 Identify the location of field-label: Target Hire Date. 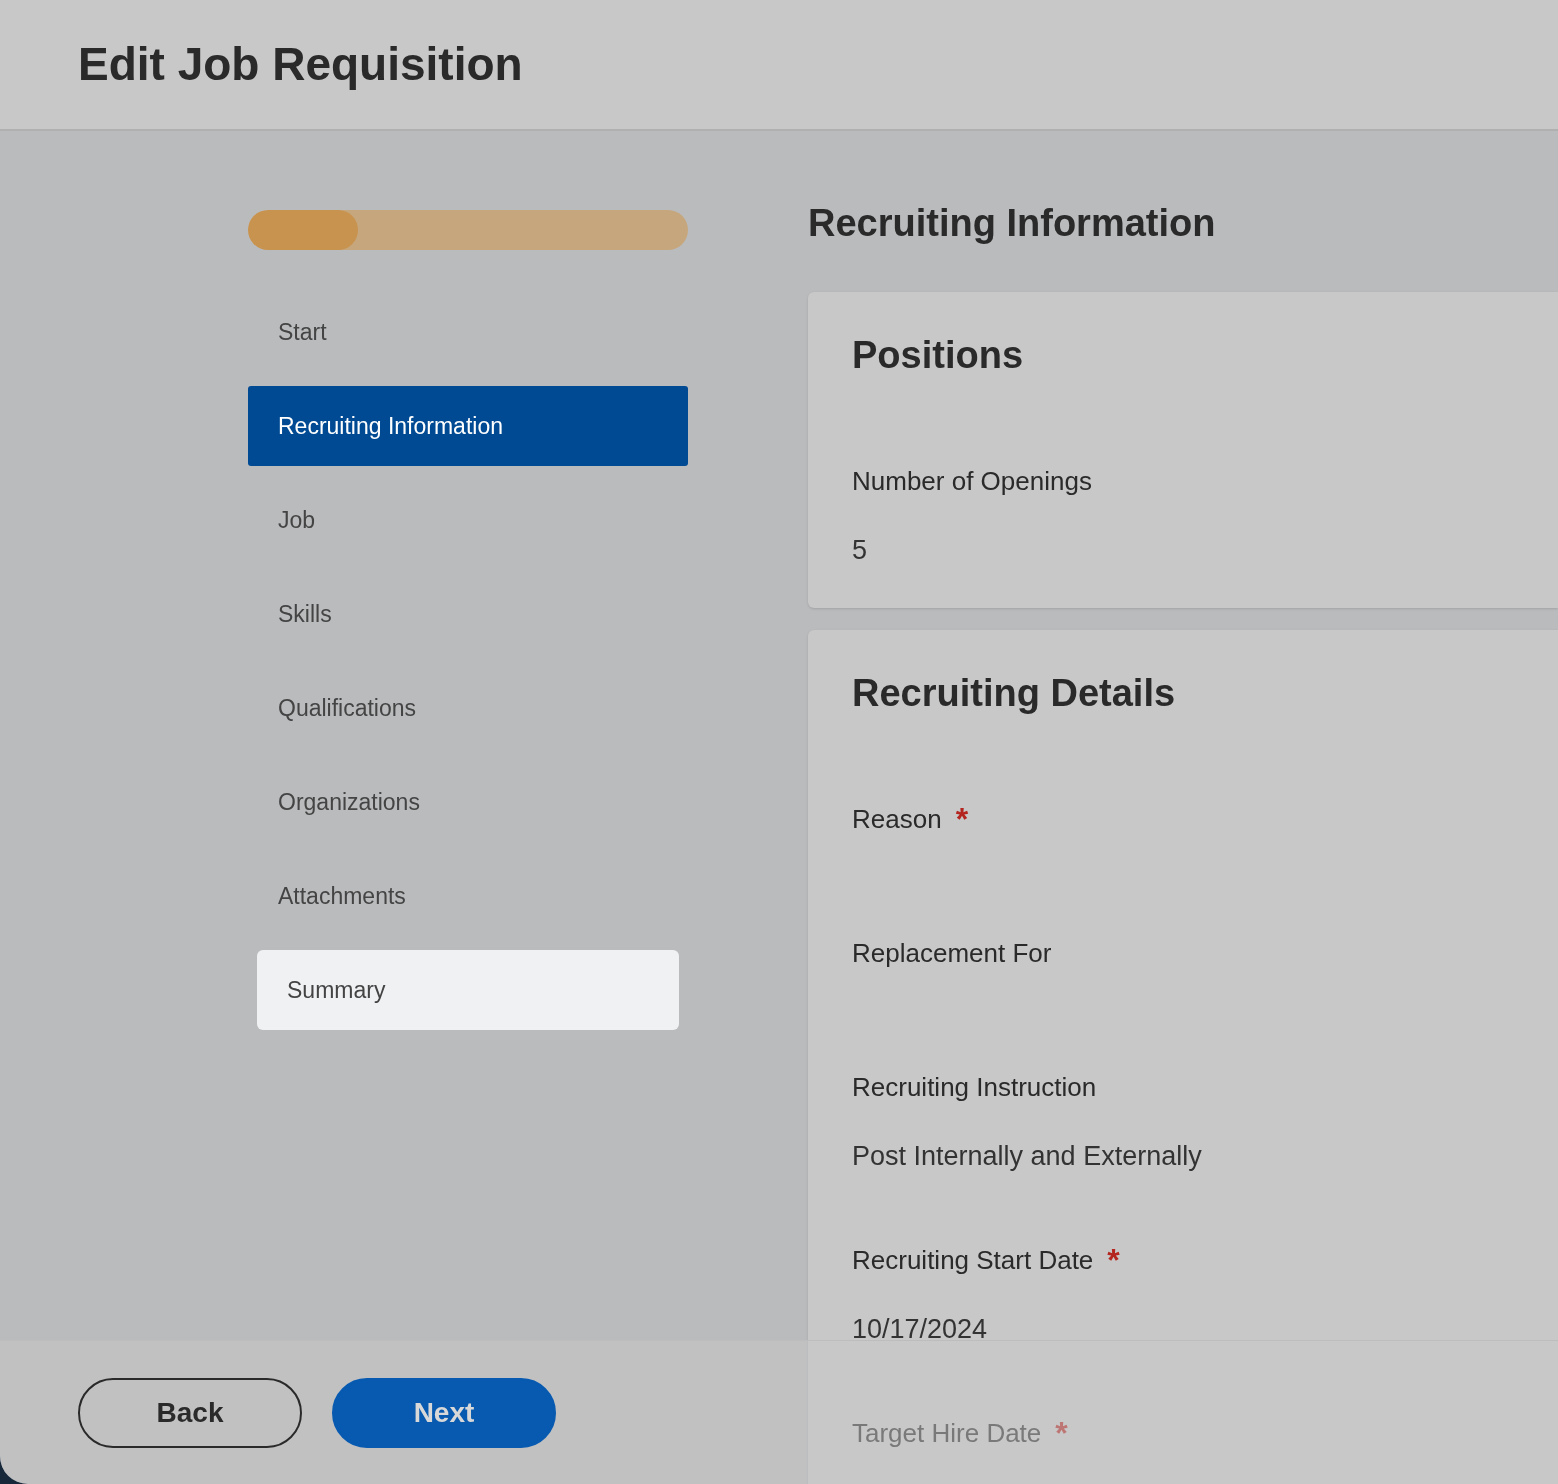
(947, 1433).